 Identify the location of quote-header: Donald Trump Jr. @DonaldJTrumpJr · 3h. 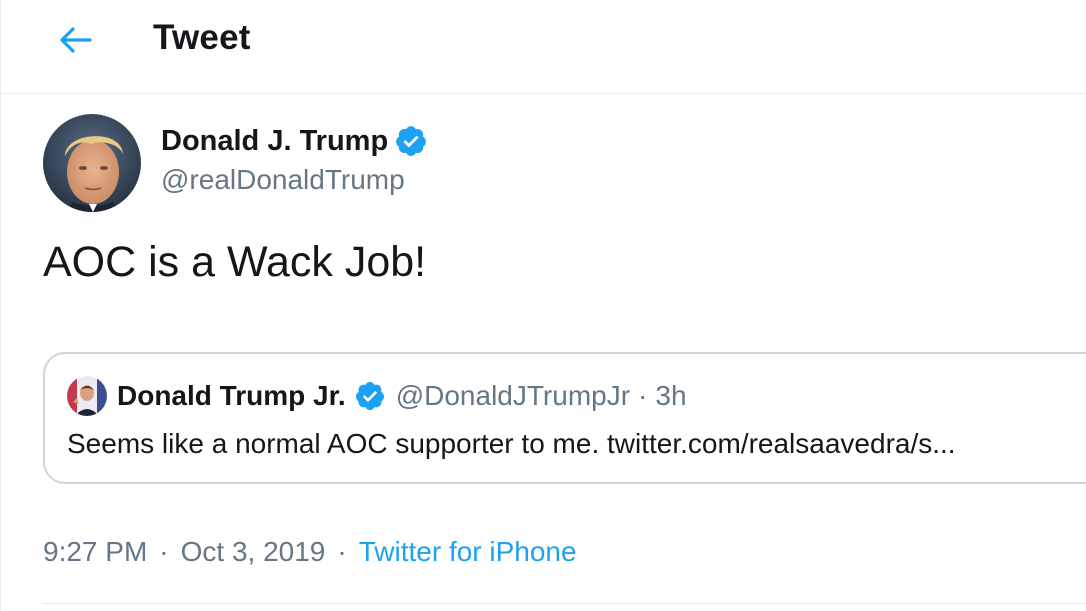
(402, 396).